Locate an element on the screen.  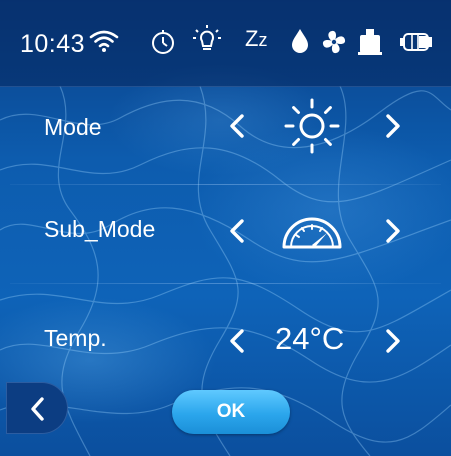
speedometer-icon is located at coordinates (312, 233).